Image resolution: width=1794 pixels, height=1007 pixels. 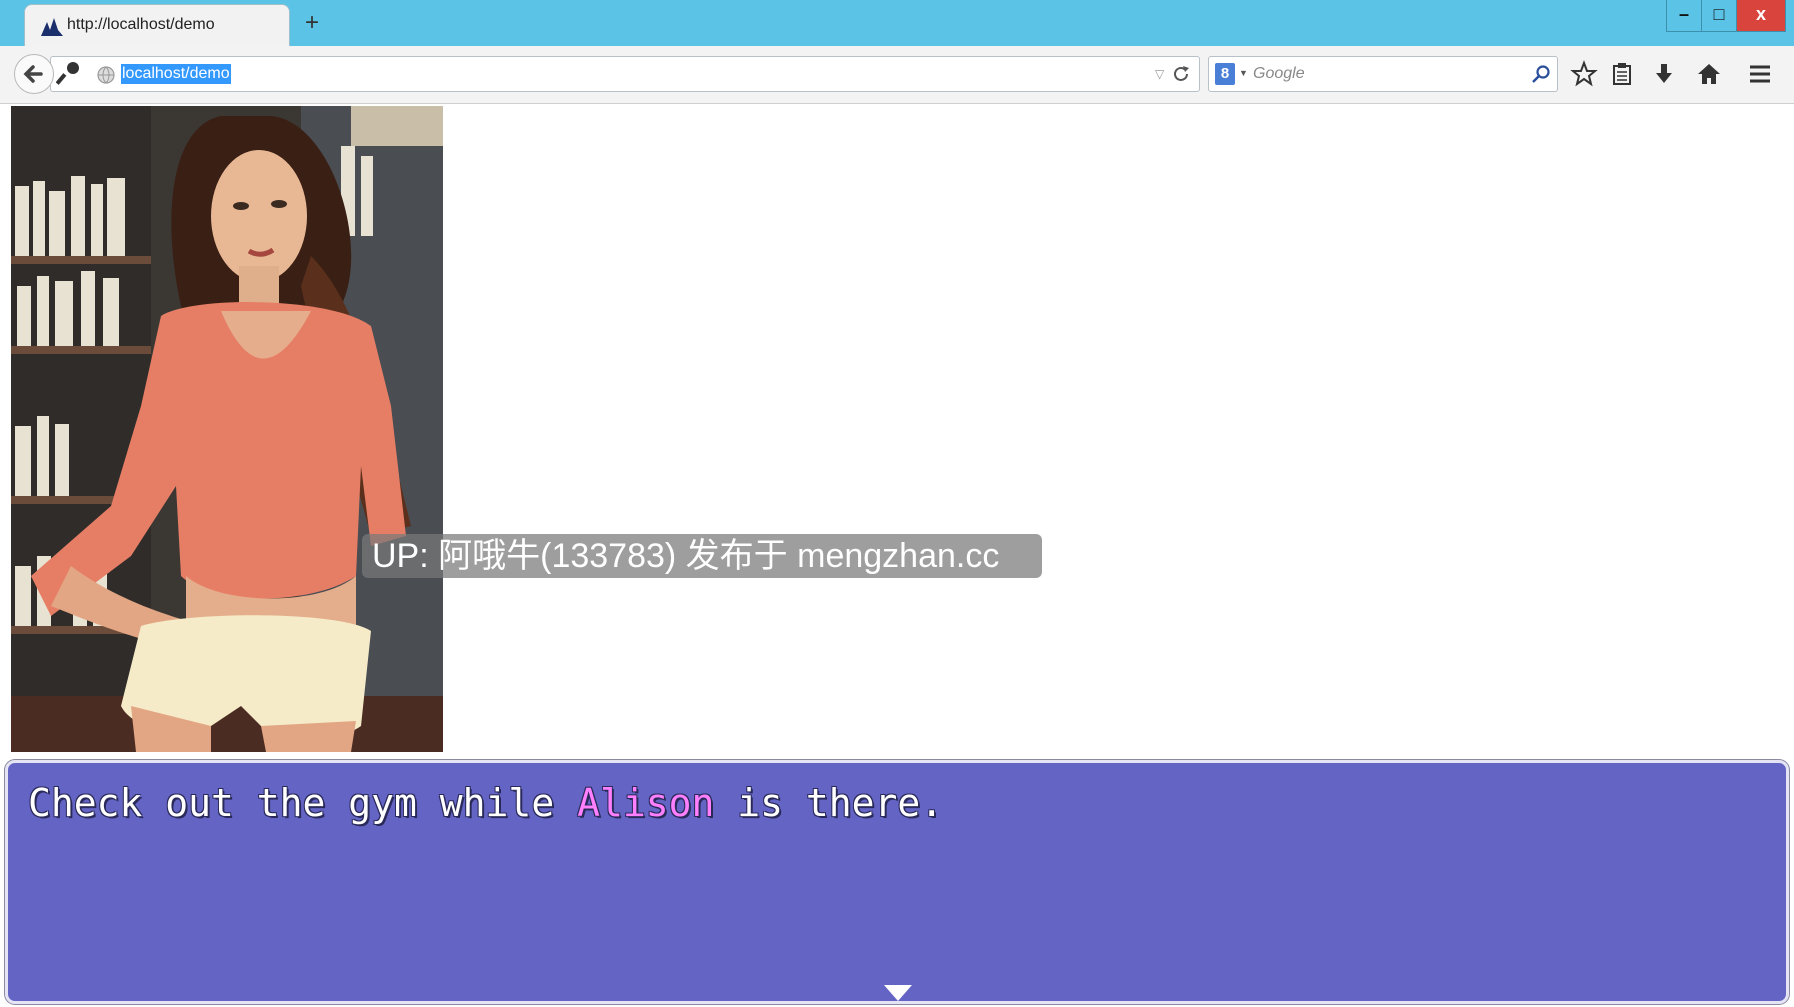 I want to click on character-name: Alison, so click(x=646, y=803).